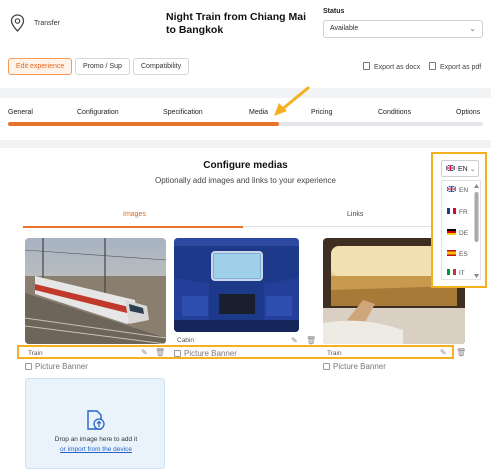  I want to click on active-tab-underline, so click(133, 227).